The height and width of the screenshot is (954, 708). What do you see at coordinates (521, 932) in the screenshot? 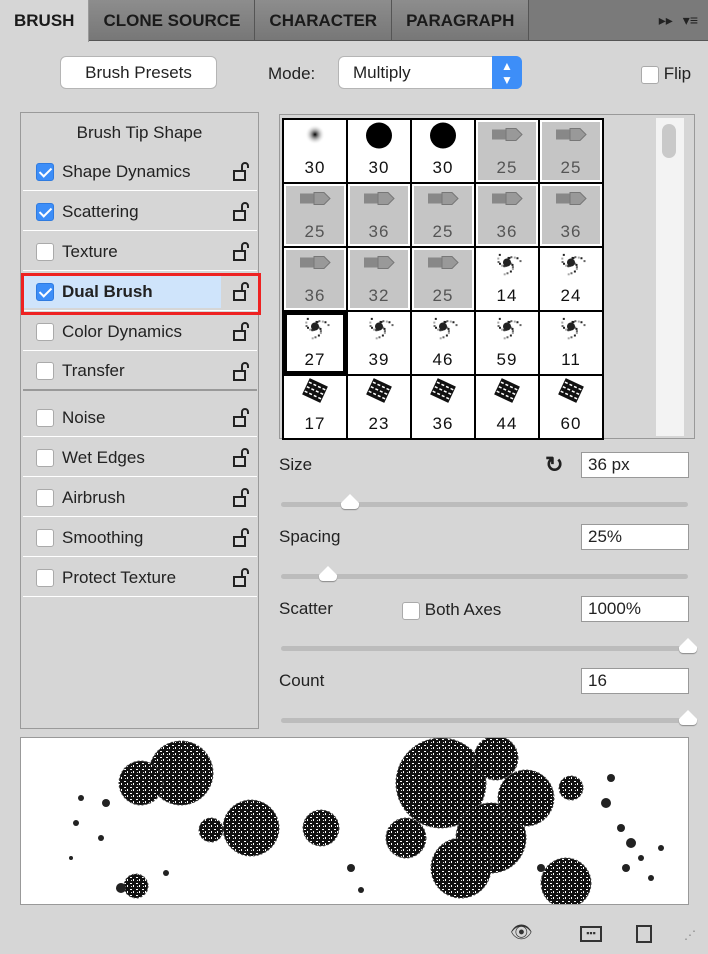
I see `eye-brush-icon: 👁` at bounding box center [521, 932].